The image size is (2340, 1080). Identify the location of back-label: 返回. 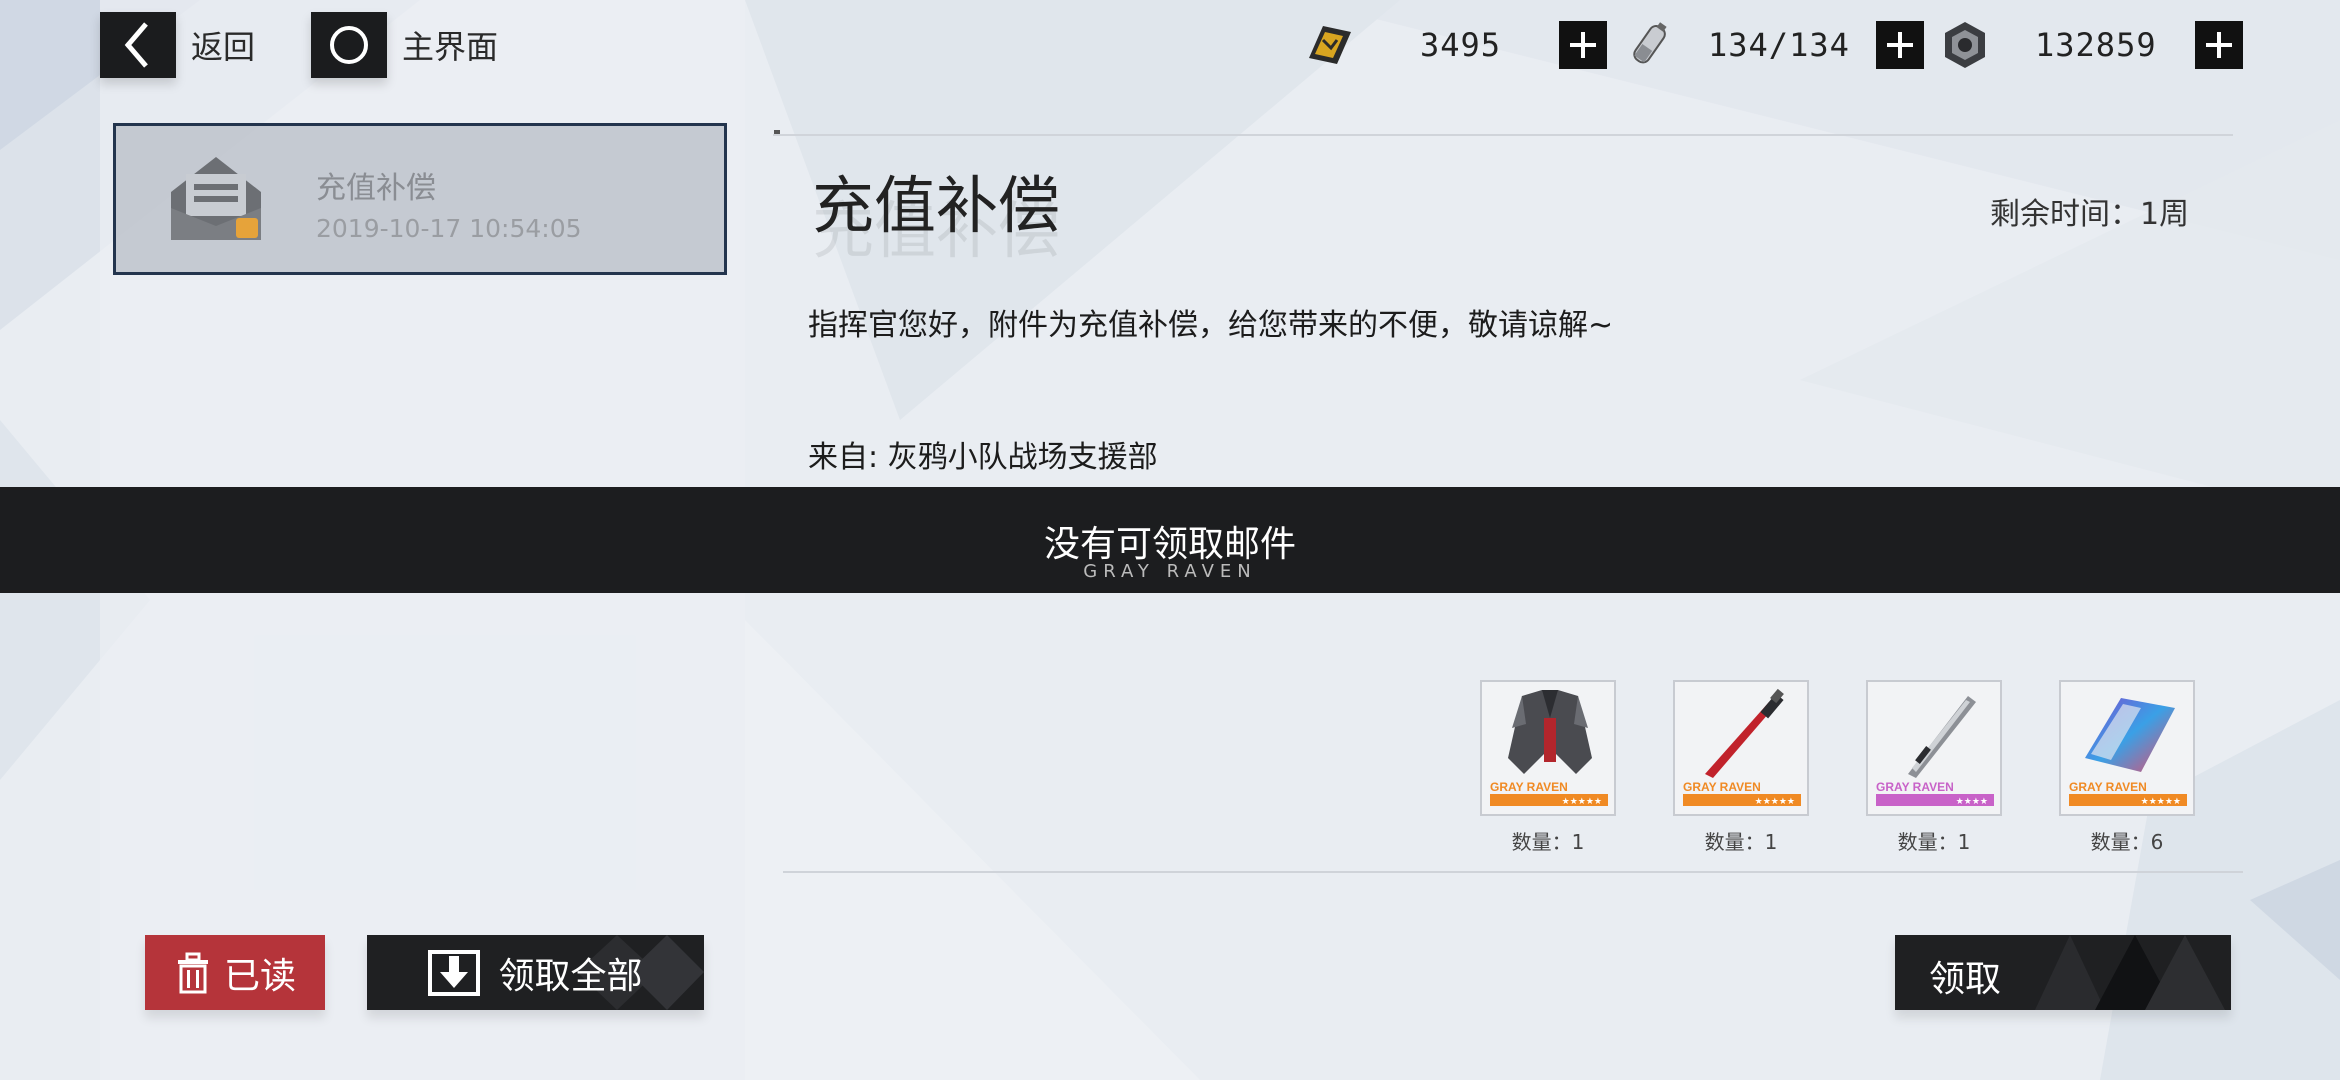
(223, 47).